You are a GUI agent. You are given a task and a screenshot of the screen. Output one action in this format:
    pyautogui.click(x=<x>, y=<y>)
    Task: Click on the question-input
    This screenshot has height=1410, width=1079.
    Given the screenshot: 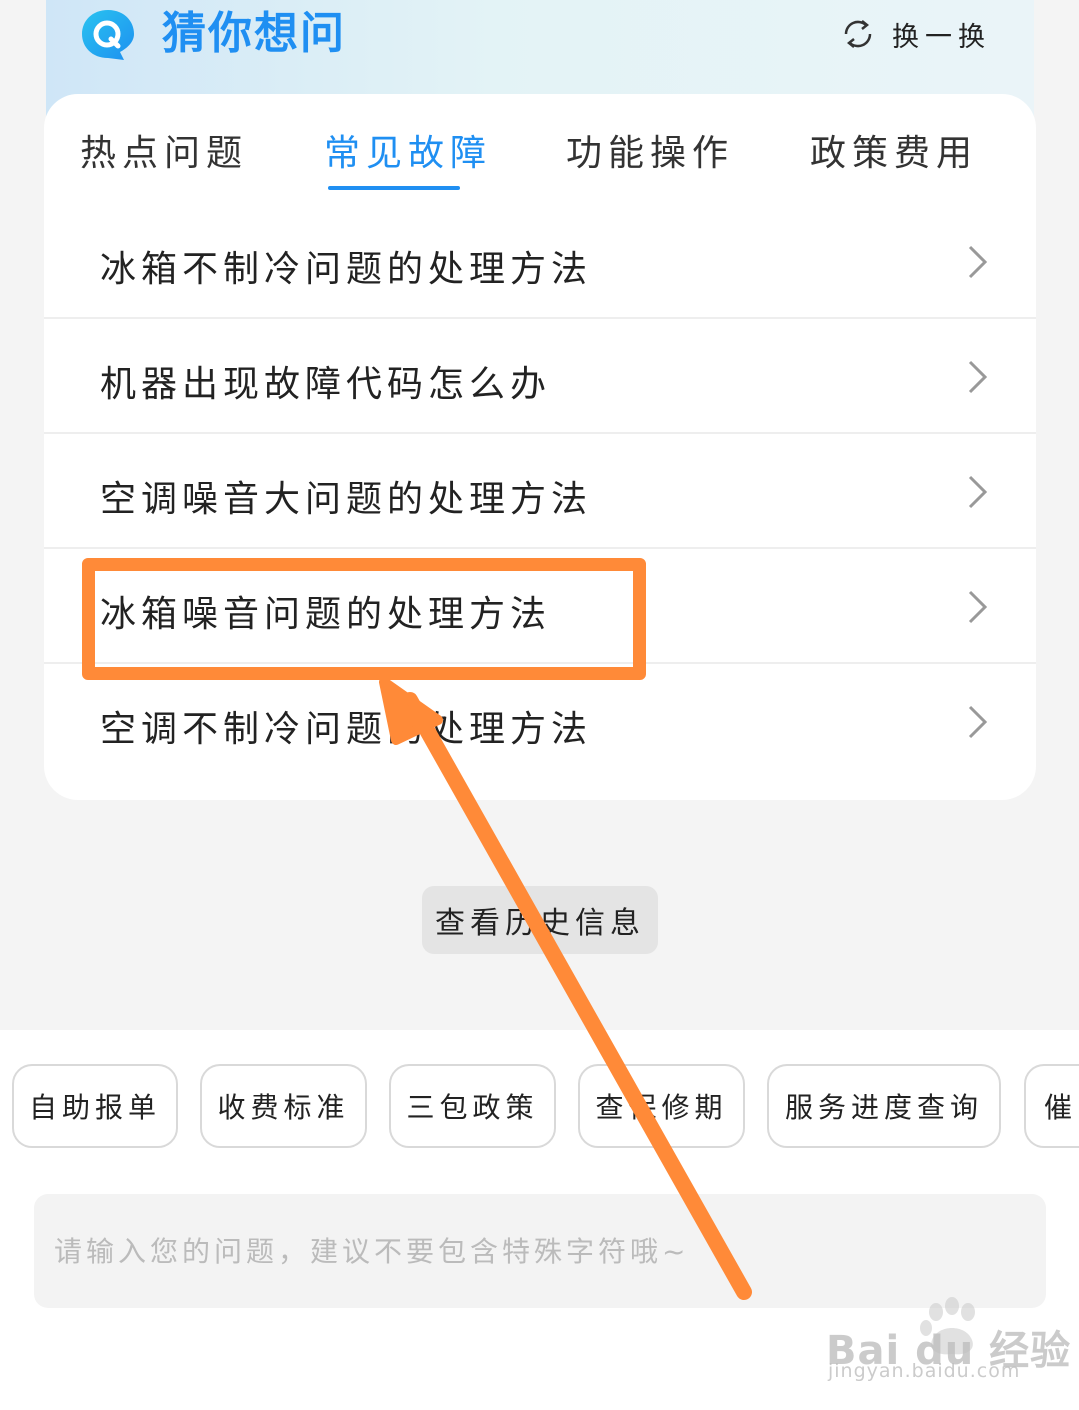 What is the action you would take?
    pyautogui.click(x=540, y=1251)
    